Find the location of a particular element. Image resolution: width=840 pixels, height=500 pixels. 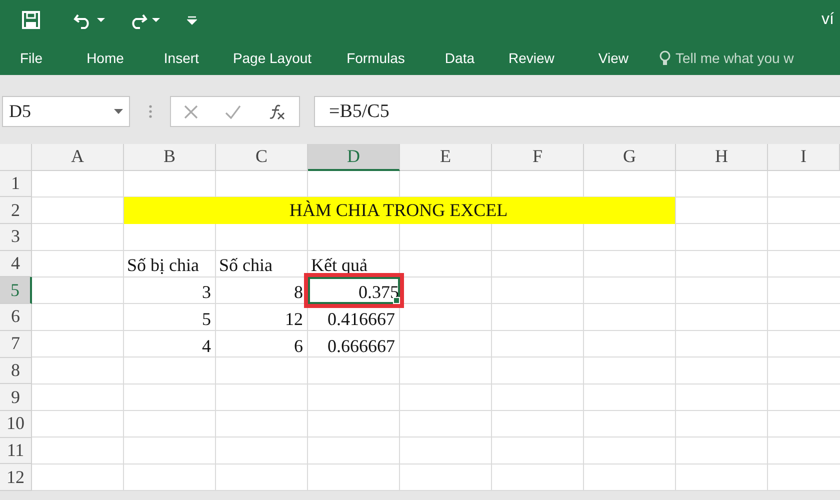

ribbon-tab: Home is located at coordinates (105, 58).